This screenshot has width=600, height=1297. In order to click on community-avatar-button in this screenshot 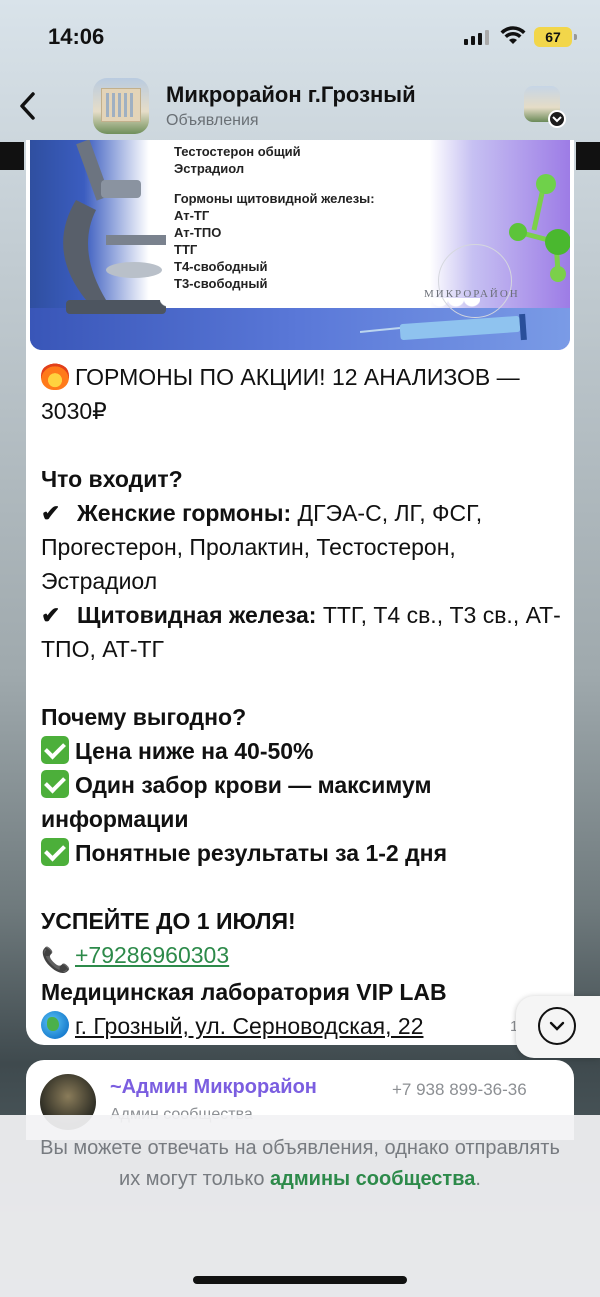, I will do `click(545, 107)`.